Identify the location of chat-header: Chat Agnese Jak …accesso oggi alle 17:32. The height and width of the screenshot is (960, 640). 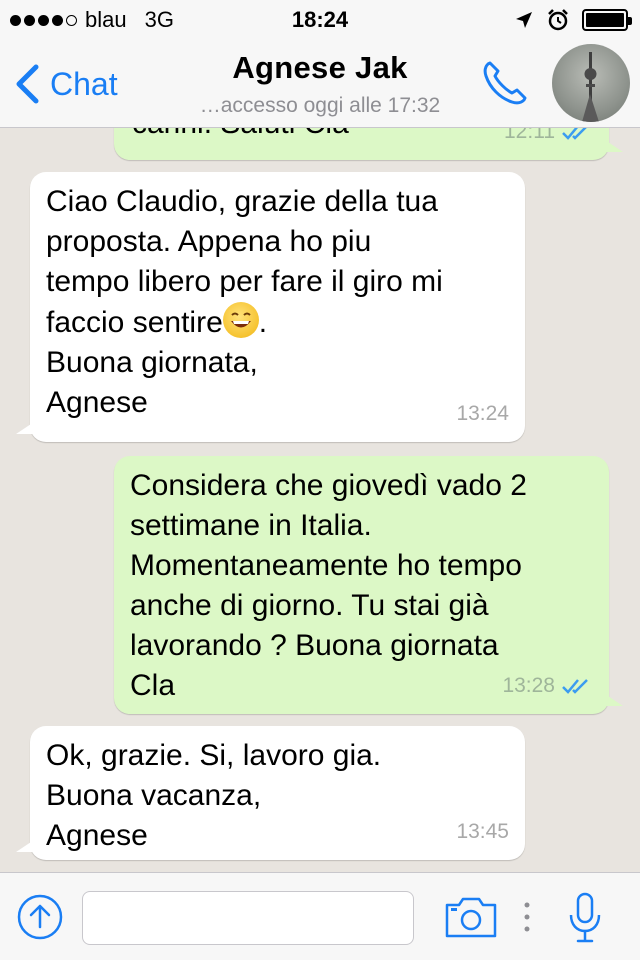
(320, 84).